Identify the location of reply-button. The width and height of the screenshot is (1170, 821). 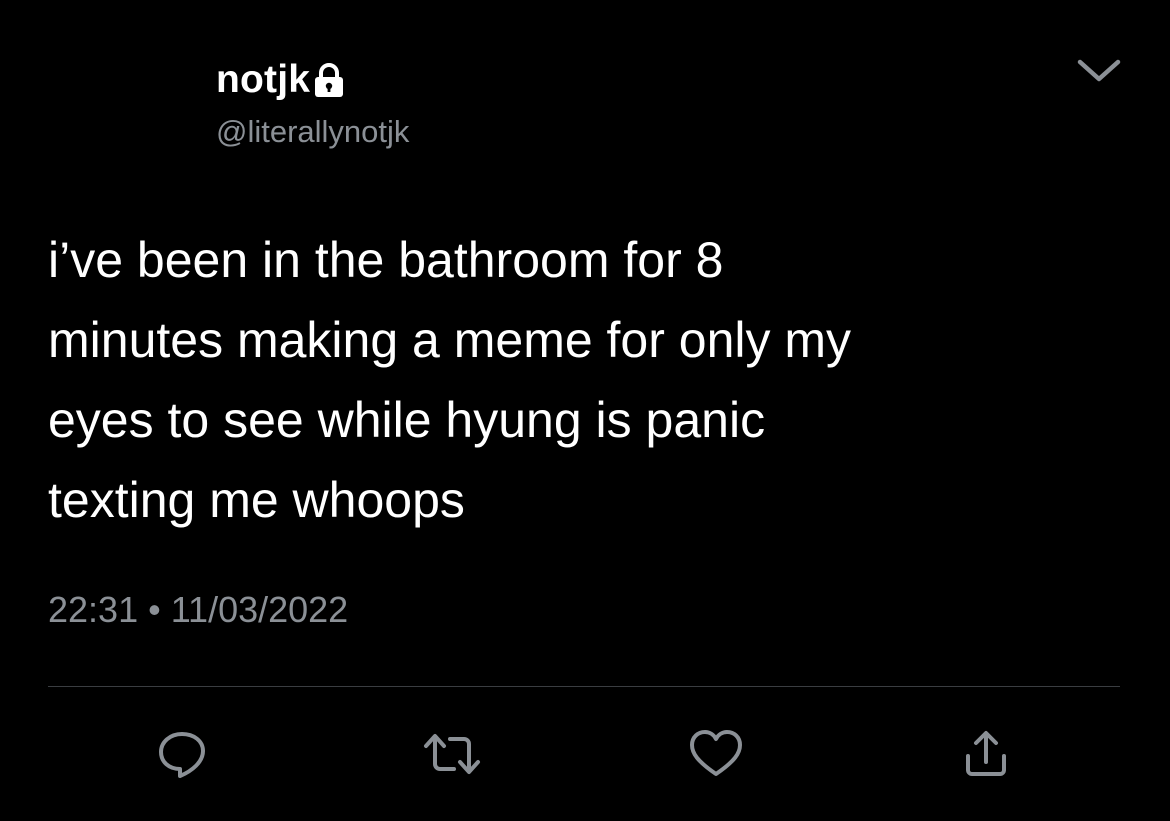
(182, 754).